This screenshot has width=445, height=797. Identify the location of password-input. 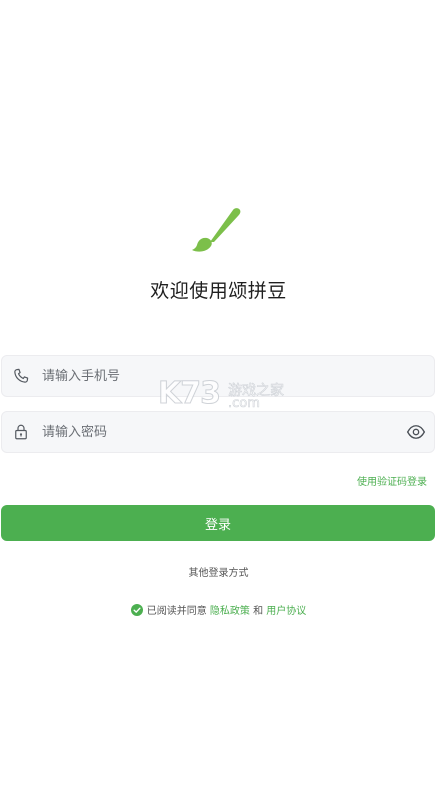
(217, 432).